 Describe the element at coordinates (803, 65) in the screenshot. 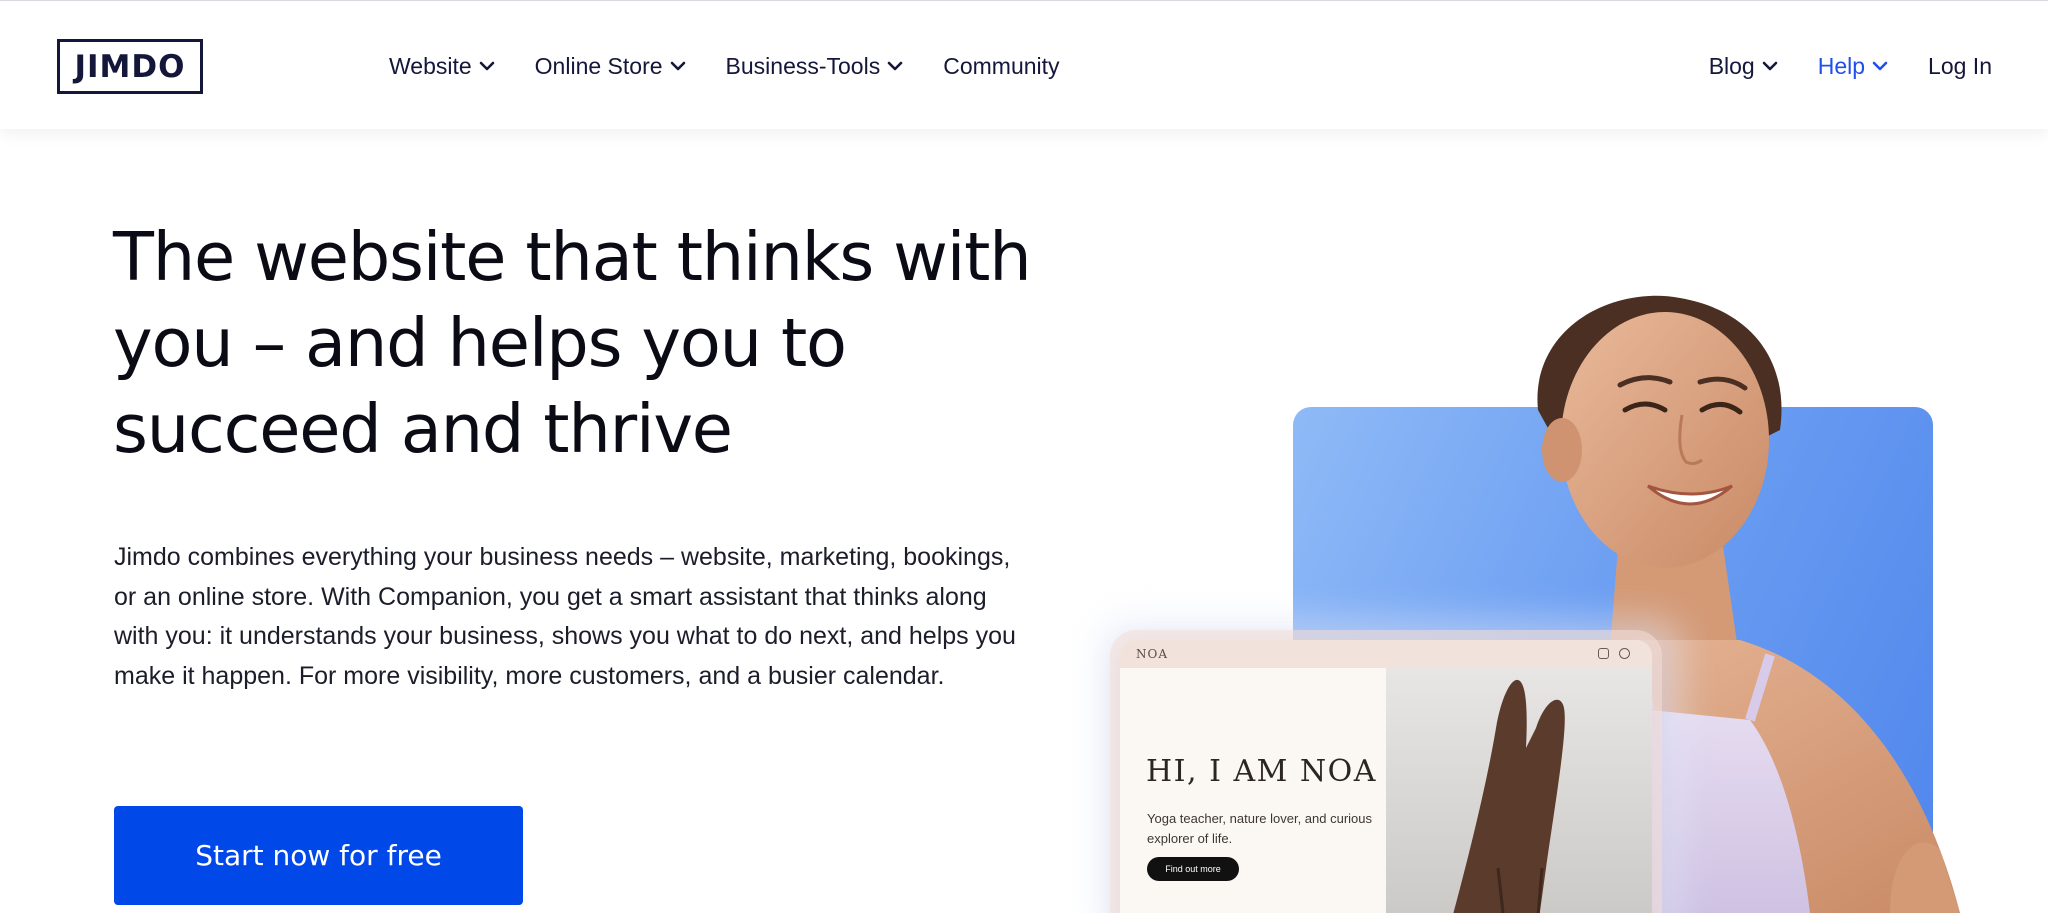

I see `nav-label: Business-Tools` at that location.